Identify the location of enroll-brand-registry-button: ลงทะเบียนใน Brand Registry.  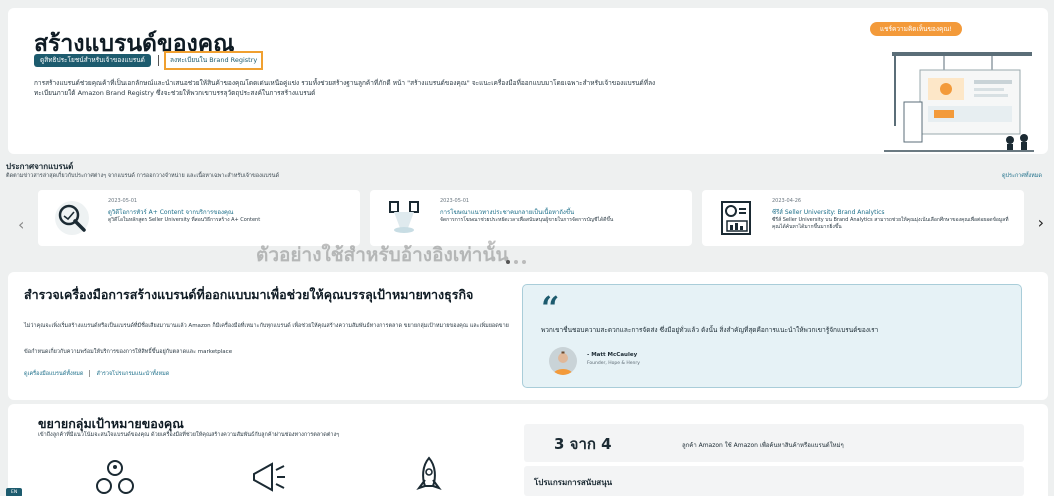
(214, 60).